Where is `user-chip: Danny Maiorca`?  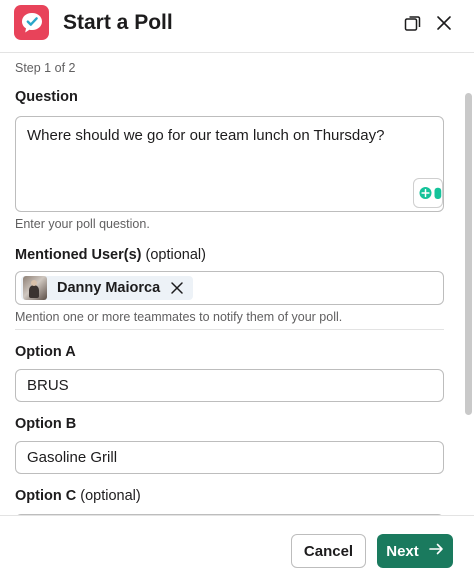 user-chip: Danny Maiorca is located at coordinates (107, 288).